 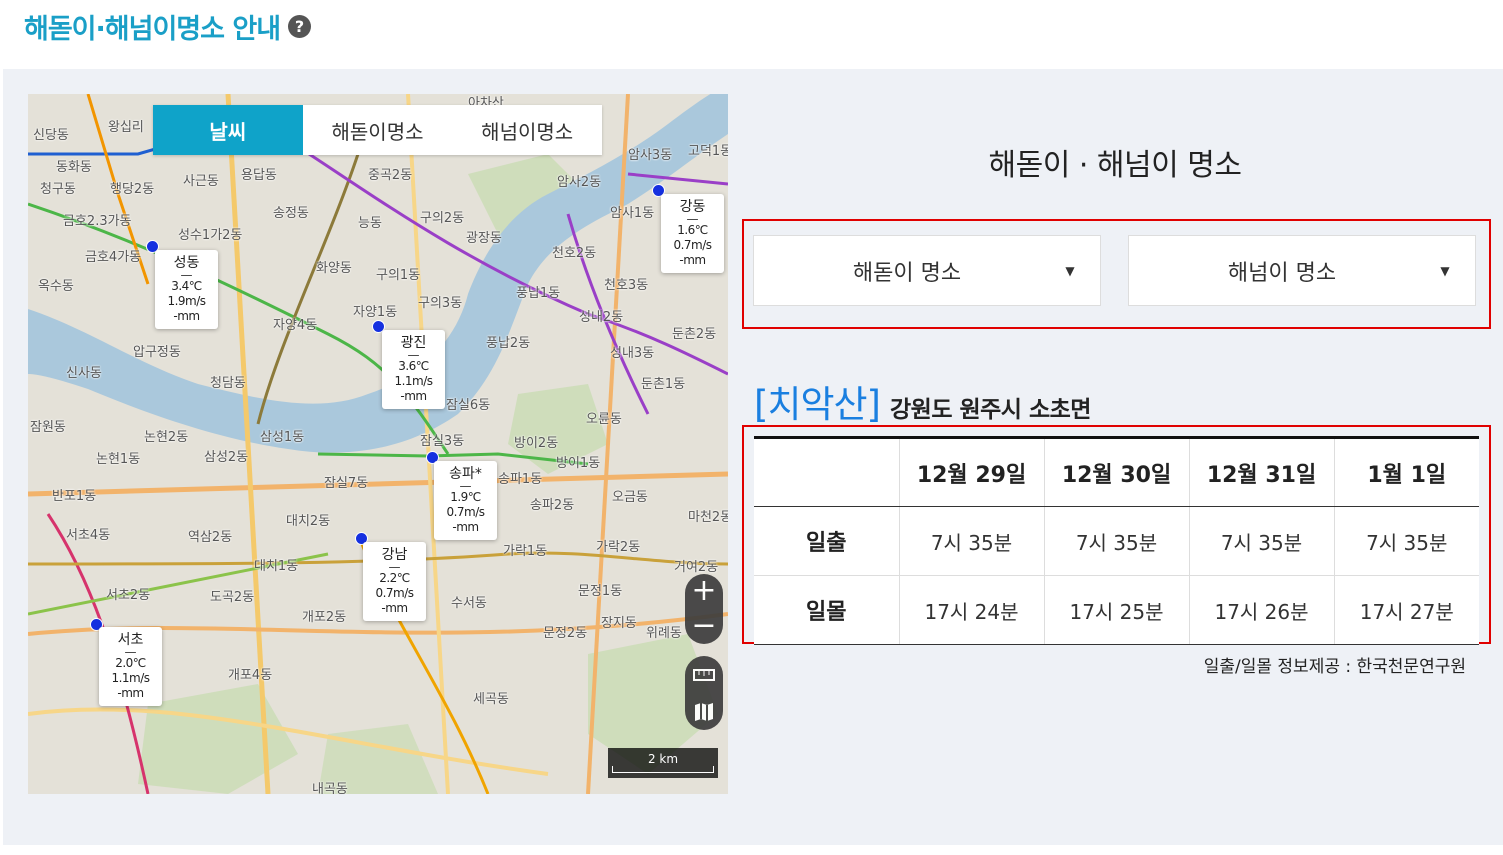 I want to click on map-place-label: 자양4동, so click(x=295, y=325).